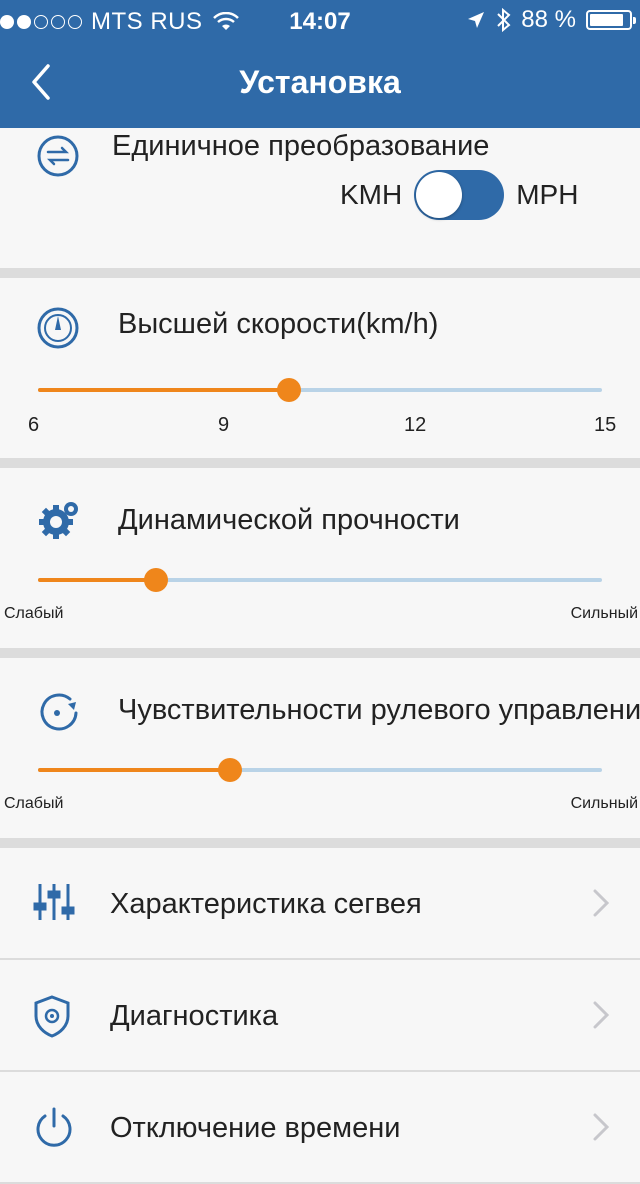 Image resolution: width=640 pixels, height=1184 pixels. I want to click on app-header: MTS RUS 14:07 88 % Установка, so click(320, 64).